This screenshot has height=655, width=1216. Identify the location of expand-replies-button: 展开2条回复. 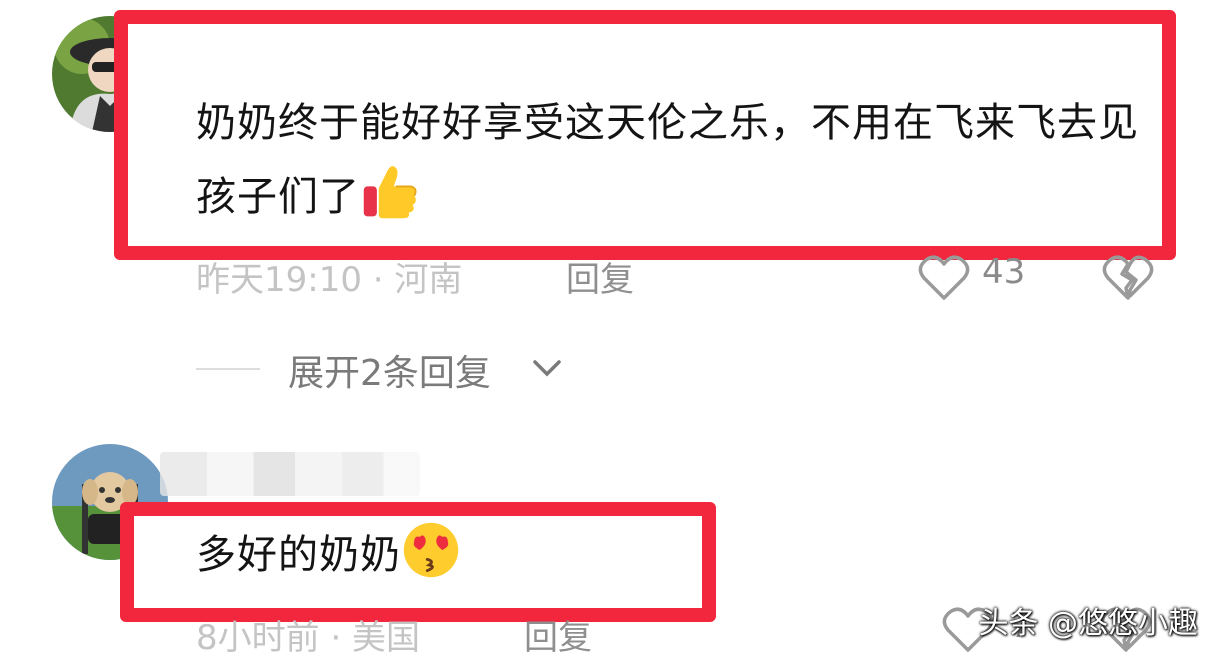
(389, 370).